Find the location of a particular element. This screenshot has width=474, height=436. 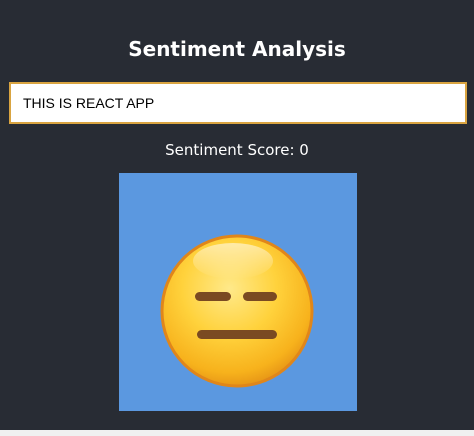

sentiment-score-label: Sentiment Score: 0 is located at coordinates (237, 150).